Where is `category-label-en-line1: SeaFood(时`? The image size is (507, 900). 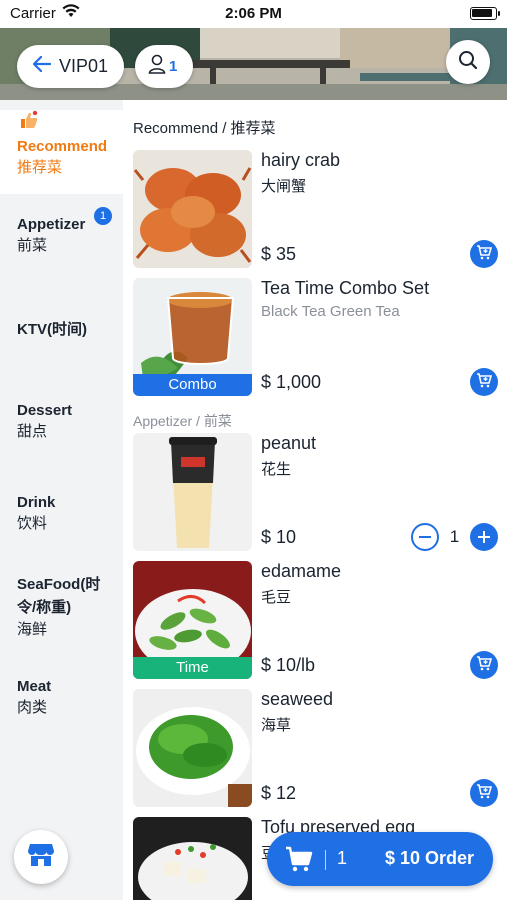
category-label-en-line1: SeaFood(时 is located at coordinates (59, 584).